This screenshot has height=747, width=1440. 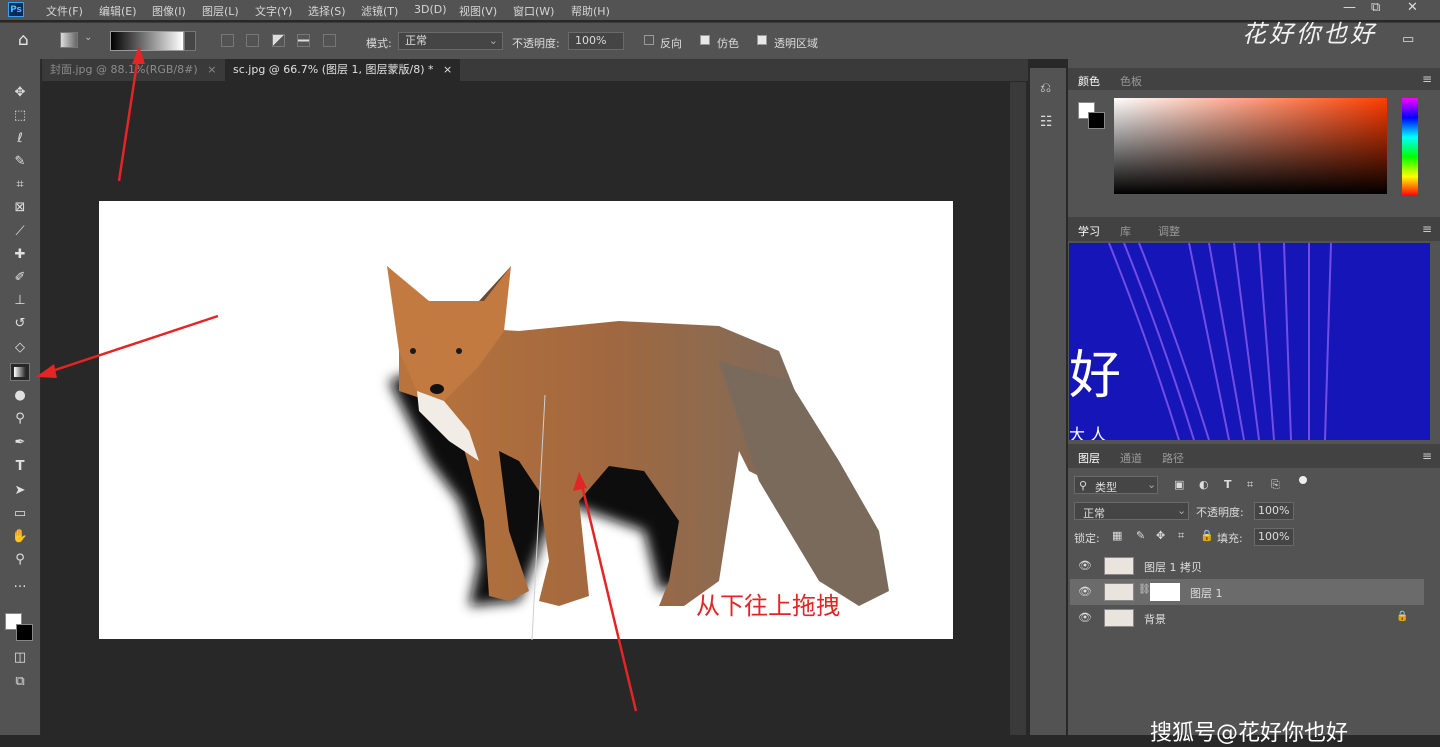 I want to click on tab-adjustments: 调整, so click(x=1169, y=231).